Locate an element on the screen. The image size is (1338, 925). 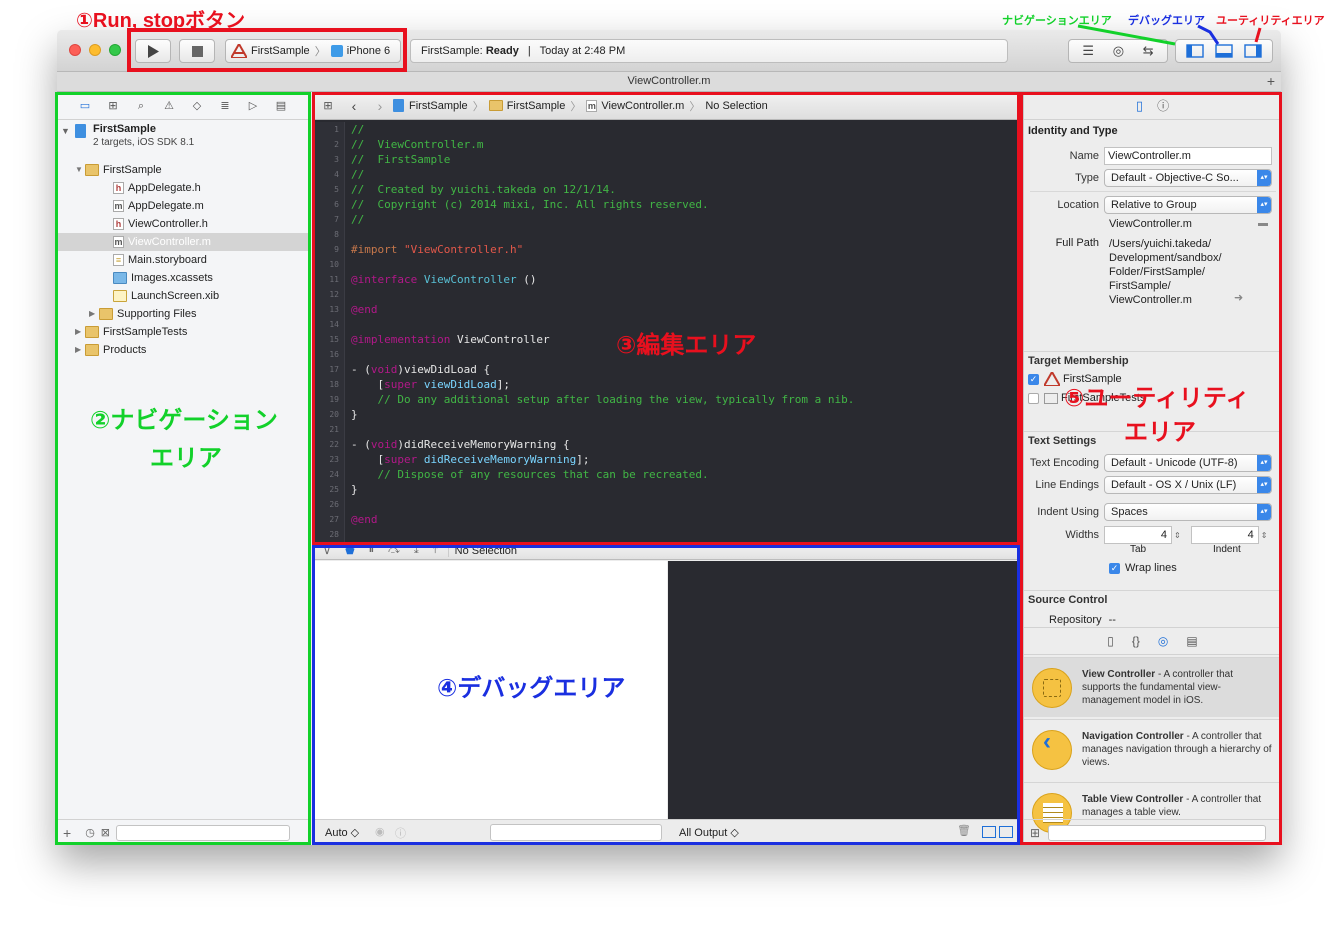
close-window-button is located at coordinates (75, 50).